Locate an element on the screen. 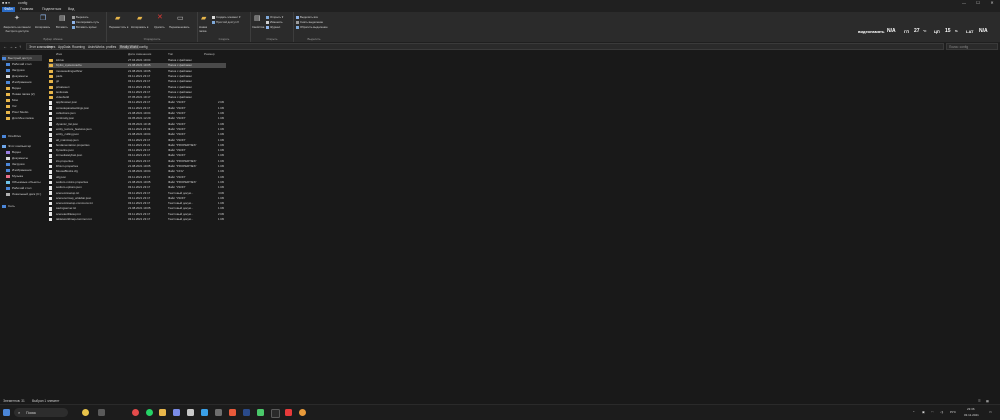 Image resolution: width=1000 pixels, height=420 pixels. yandex-browser-icon is located at coordinates (135, 412).